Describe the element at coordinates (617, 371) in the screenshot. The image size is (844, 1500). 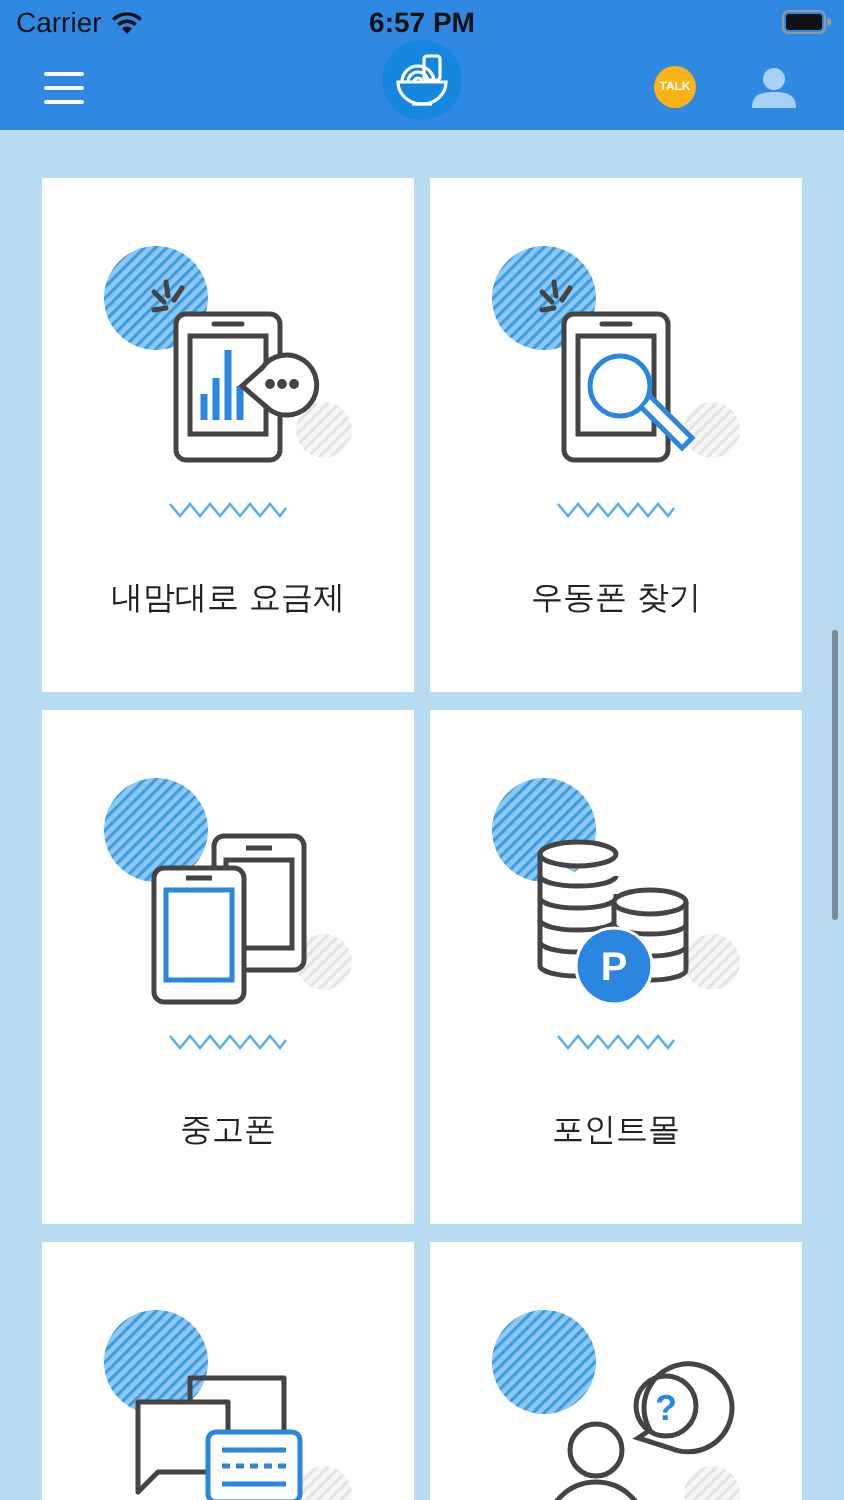
I see `phone-search-icon` at that location.